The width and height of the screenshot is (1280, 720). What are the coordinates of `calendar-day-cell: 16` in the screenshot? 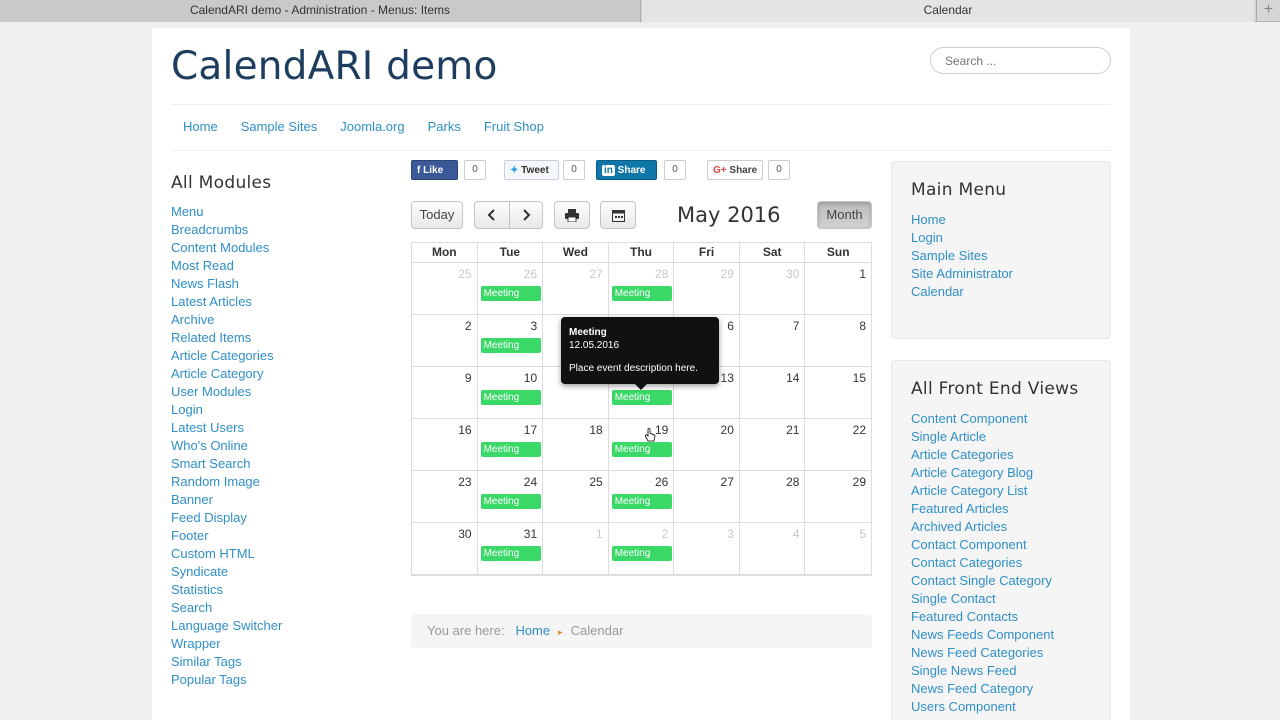 It's located at (445, 445).